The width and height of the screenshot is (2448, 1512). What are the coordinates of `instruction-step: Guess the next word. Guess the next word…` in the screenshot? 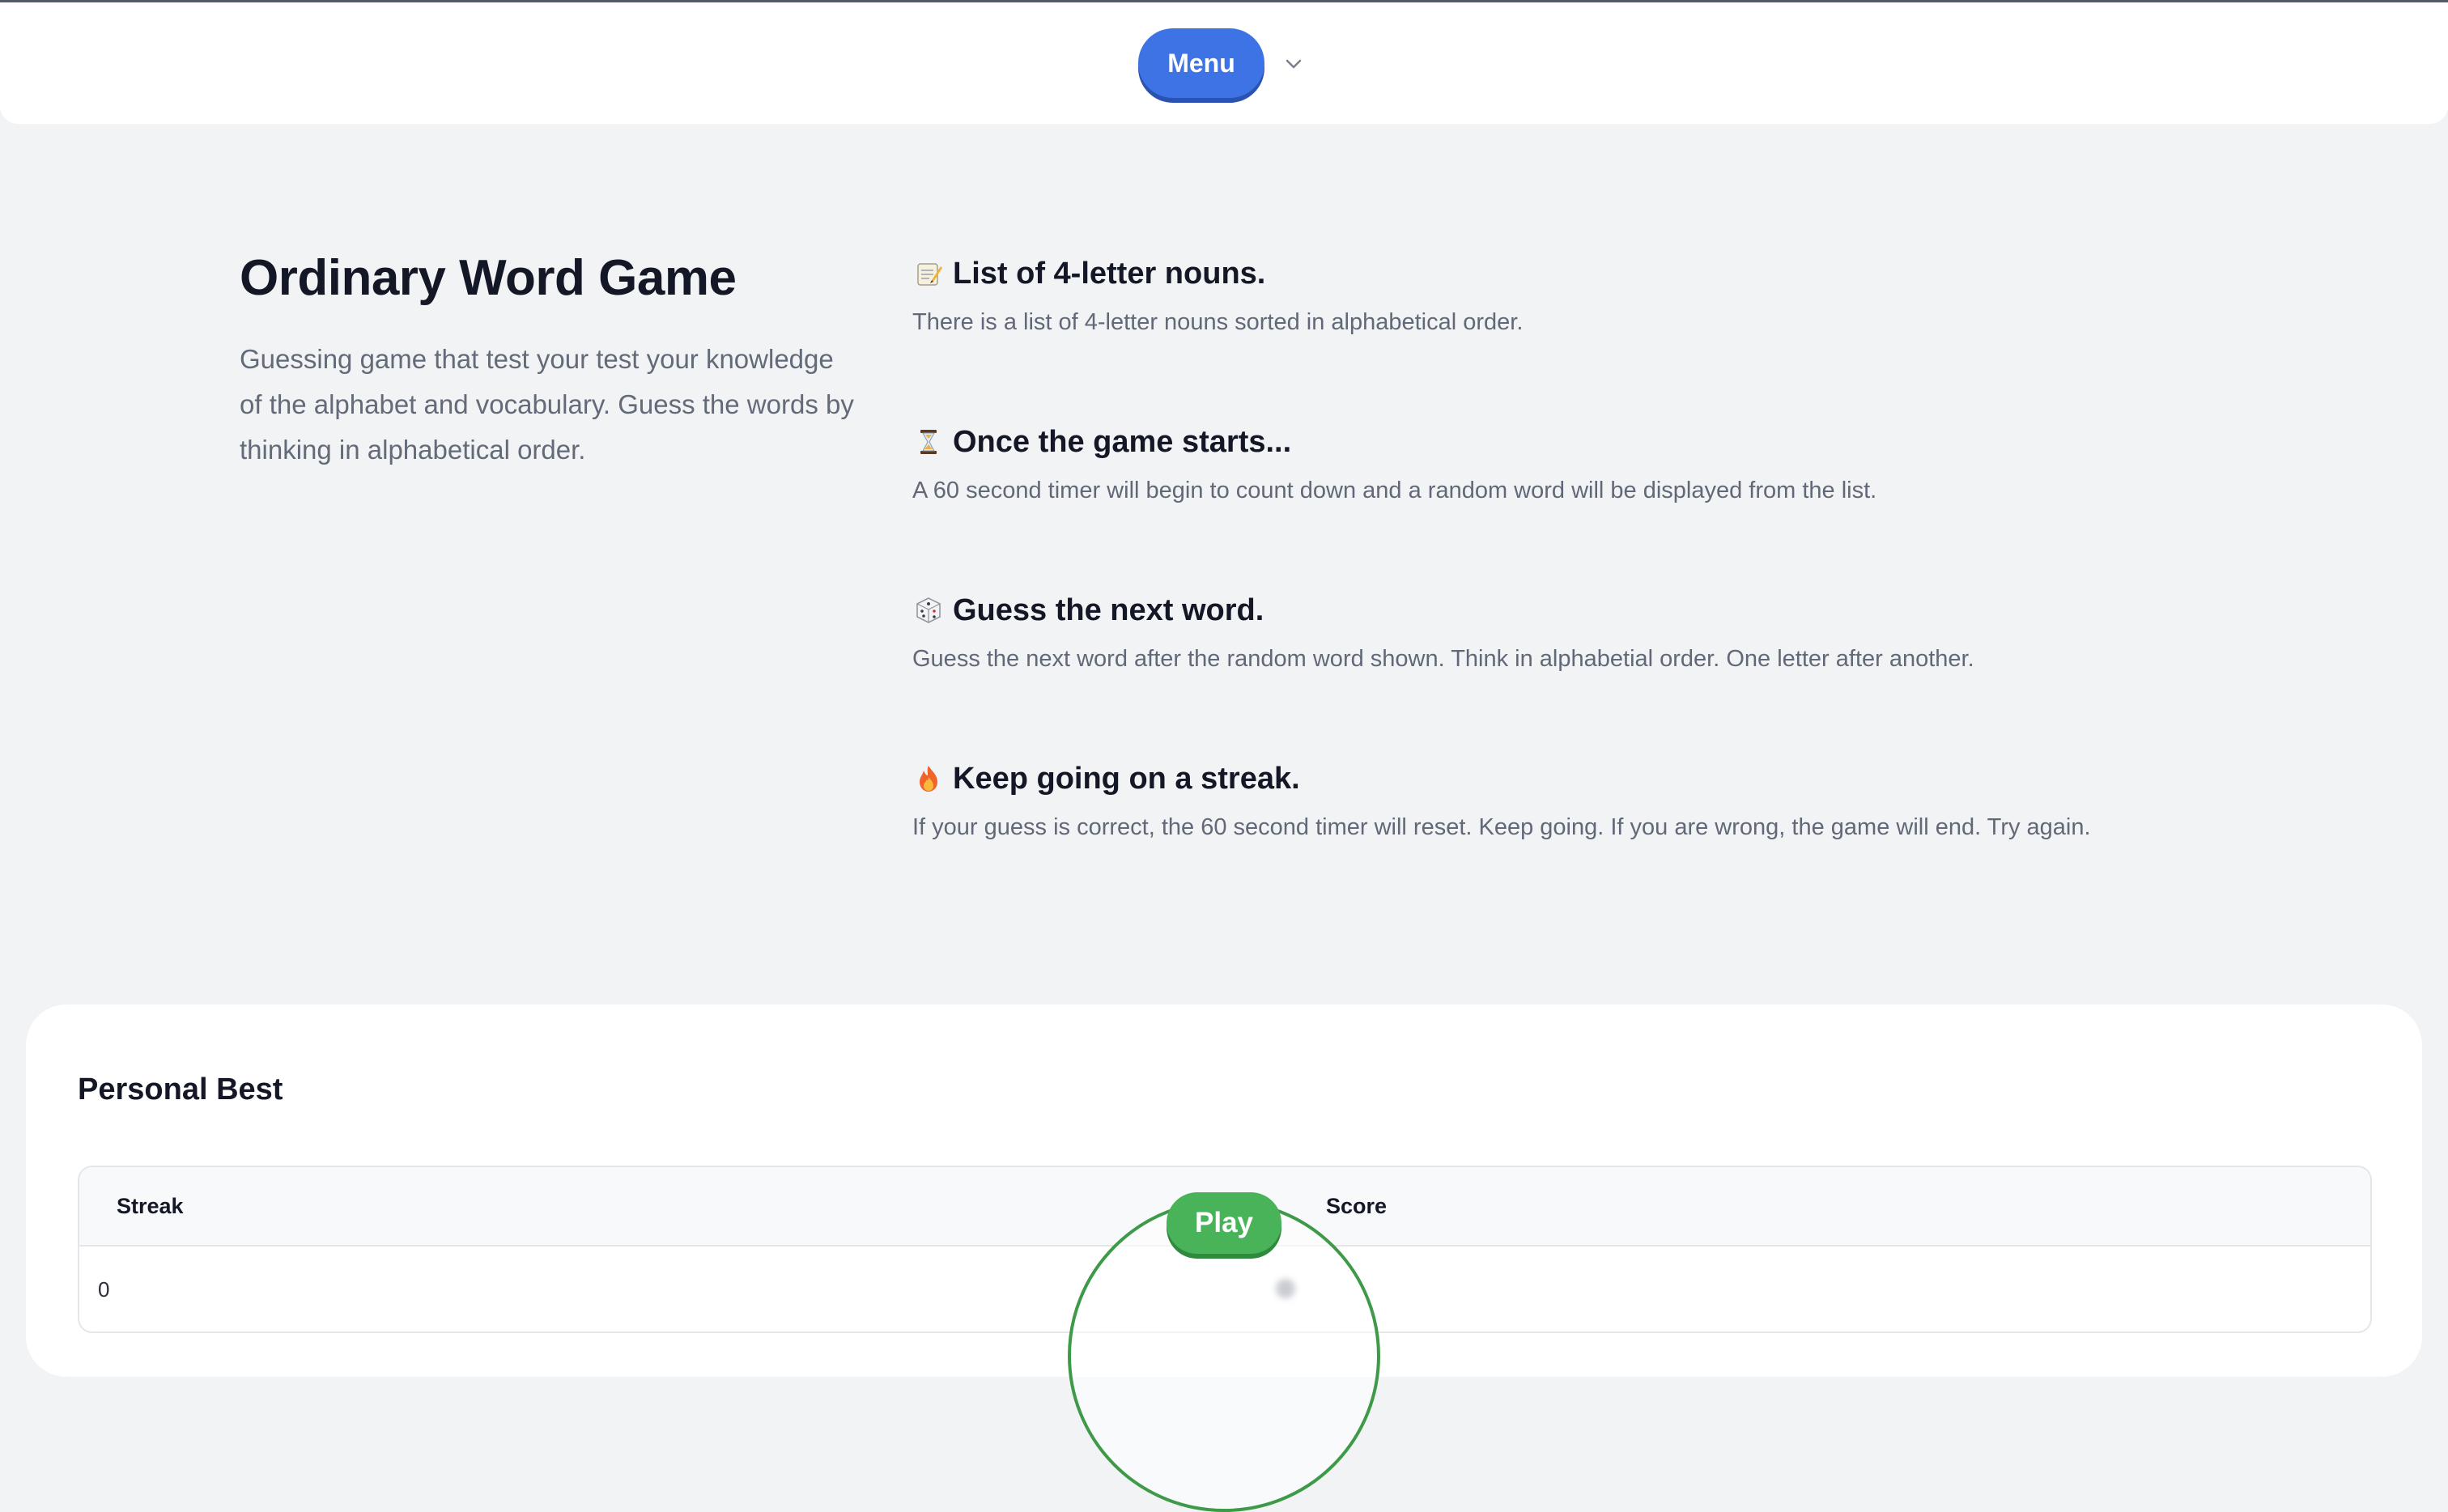 It's located at (1601, 672).